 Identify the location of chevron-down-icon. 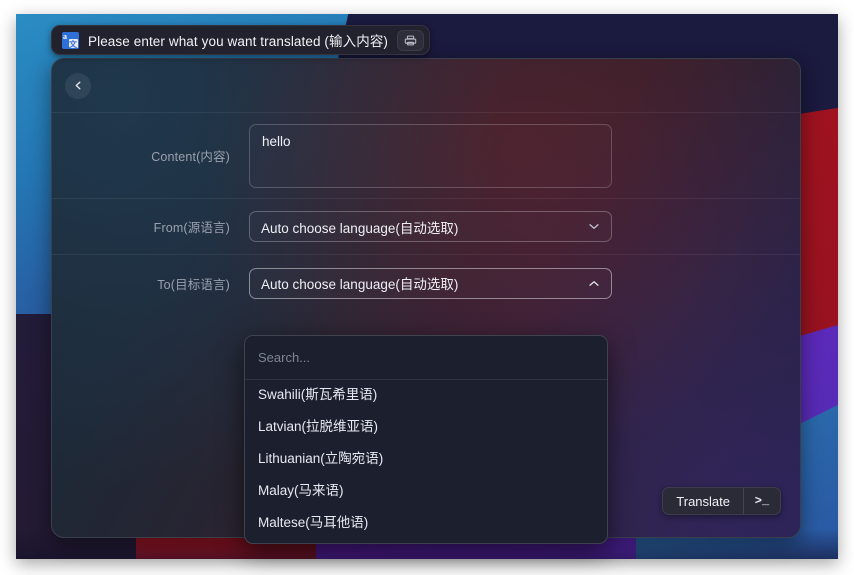
(594, 227).